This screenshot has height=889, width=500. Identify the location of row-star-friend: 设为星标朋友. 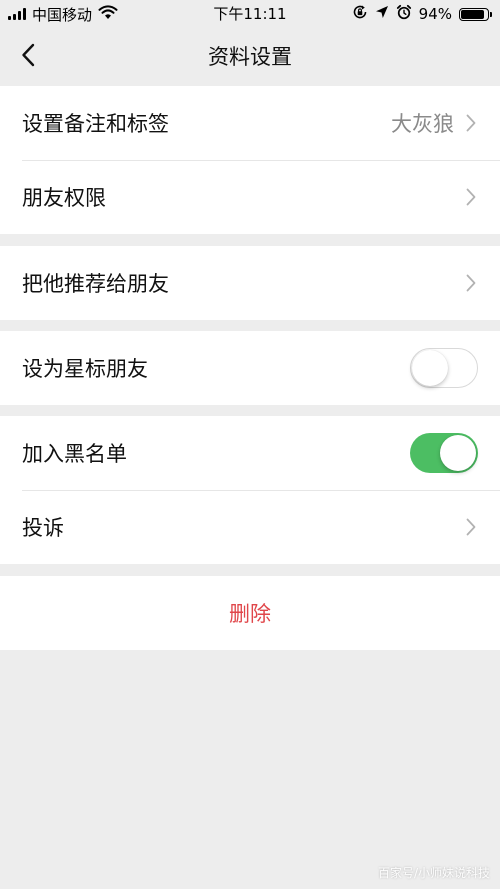
(250, 368).